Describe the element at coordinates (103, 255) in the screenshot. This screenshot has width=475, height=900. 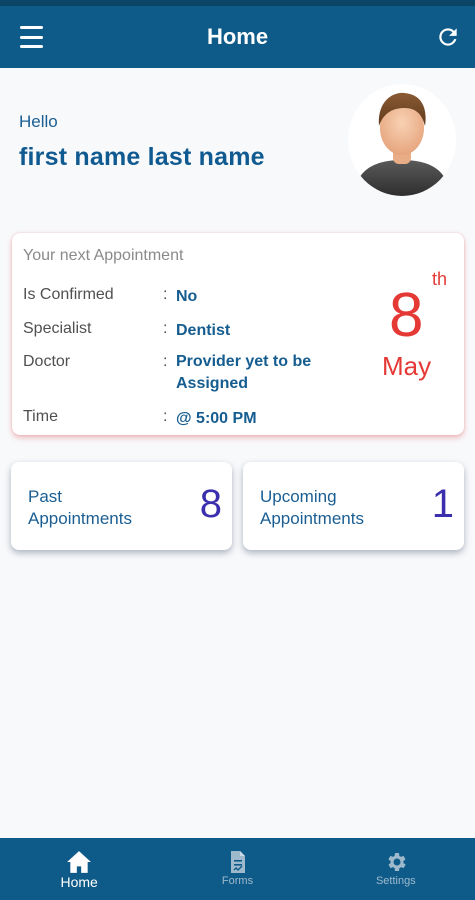
I see `next-appointment-heading: Your next Appointment` at that location.